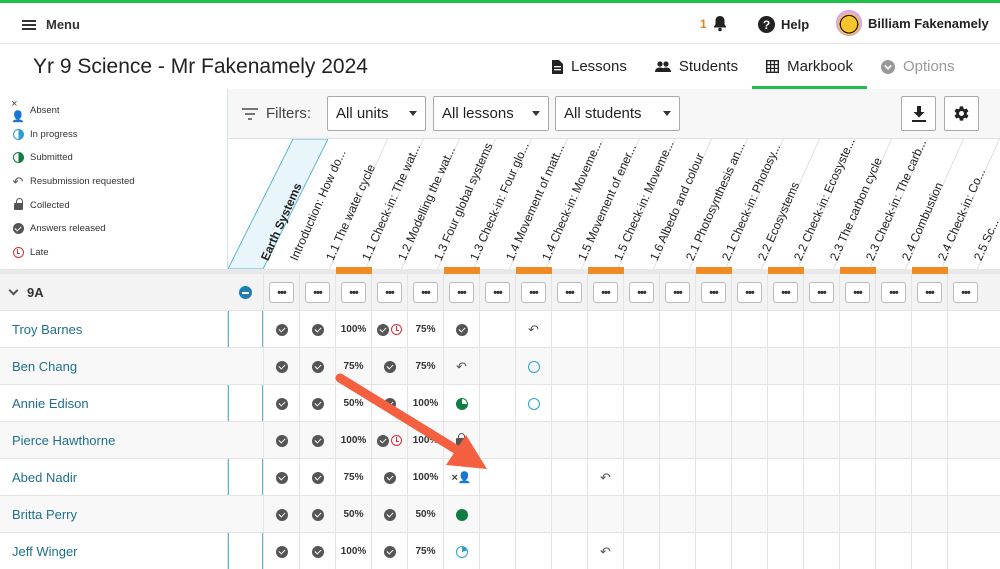  Describe the element at coordinates (44, 514) in the screenshot. I see `student-name-link: Britta Perry` at that location.